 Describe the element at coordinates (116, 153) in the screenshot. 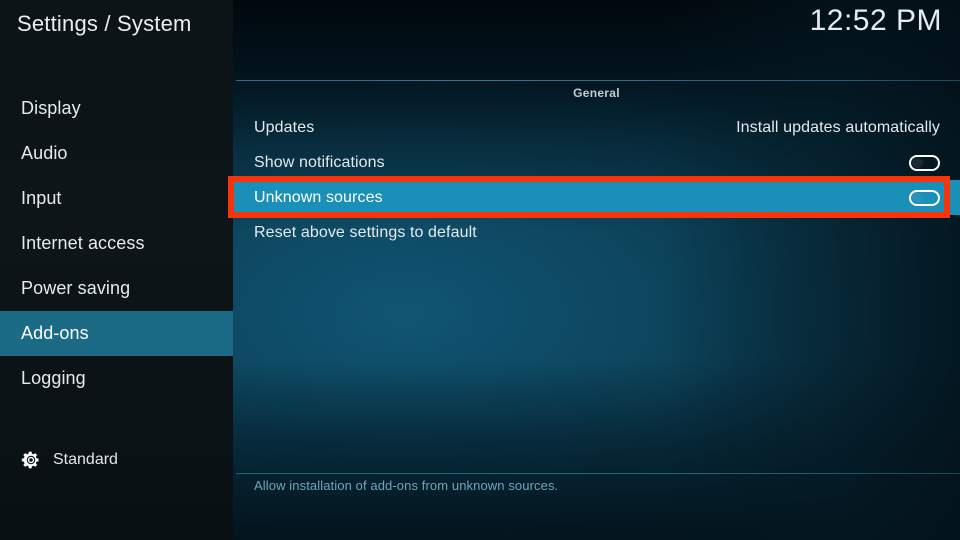

I see `sidebar-item-audio: Audio` at that location.